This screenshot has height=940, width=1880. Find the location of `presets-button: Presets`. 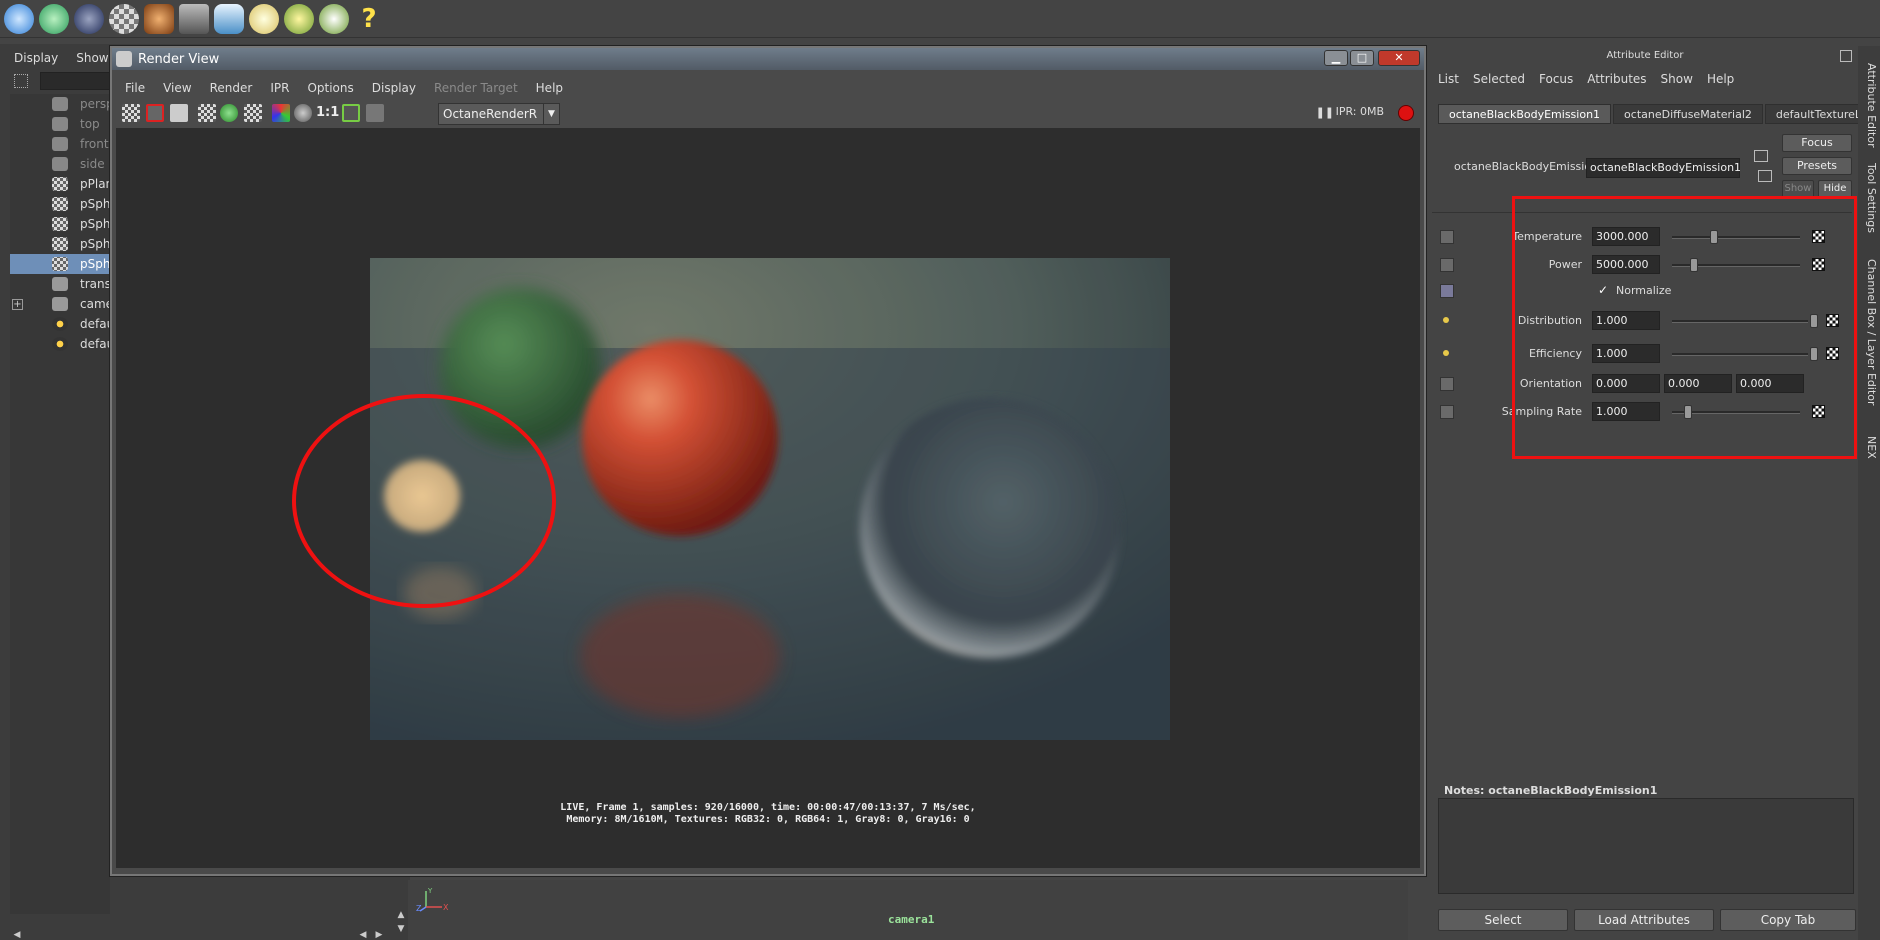

presets-button: Presets is located at coordinates (1817, 166).